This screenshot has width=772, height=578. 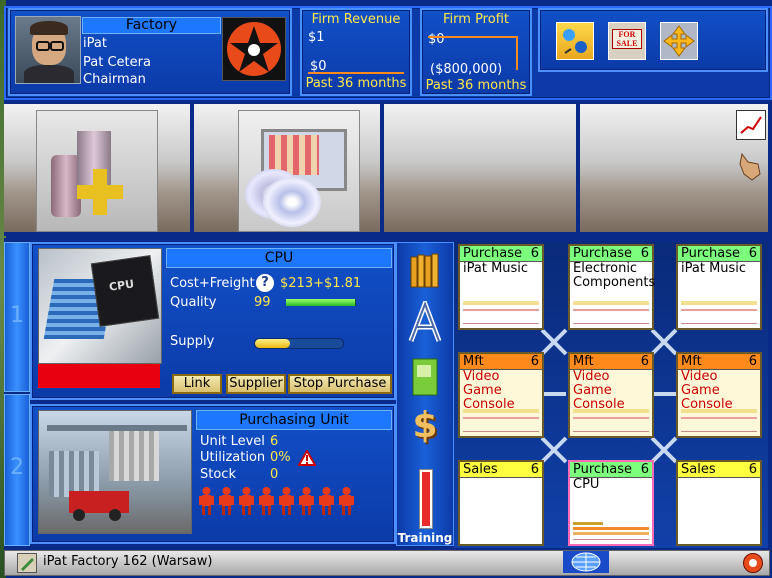 I want to click on supplier-button: Supplier, so click(x=256, y=384).